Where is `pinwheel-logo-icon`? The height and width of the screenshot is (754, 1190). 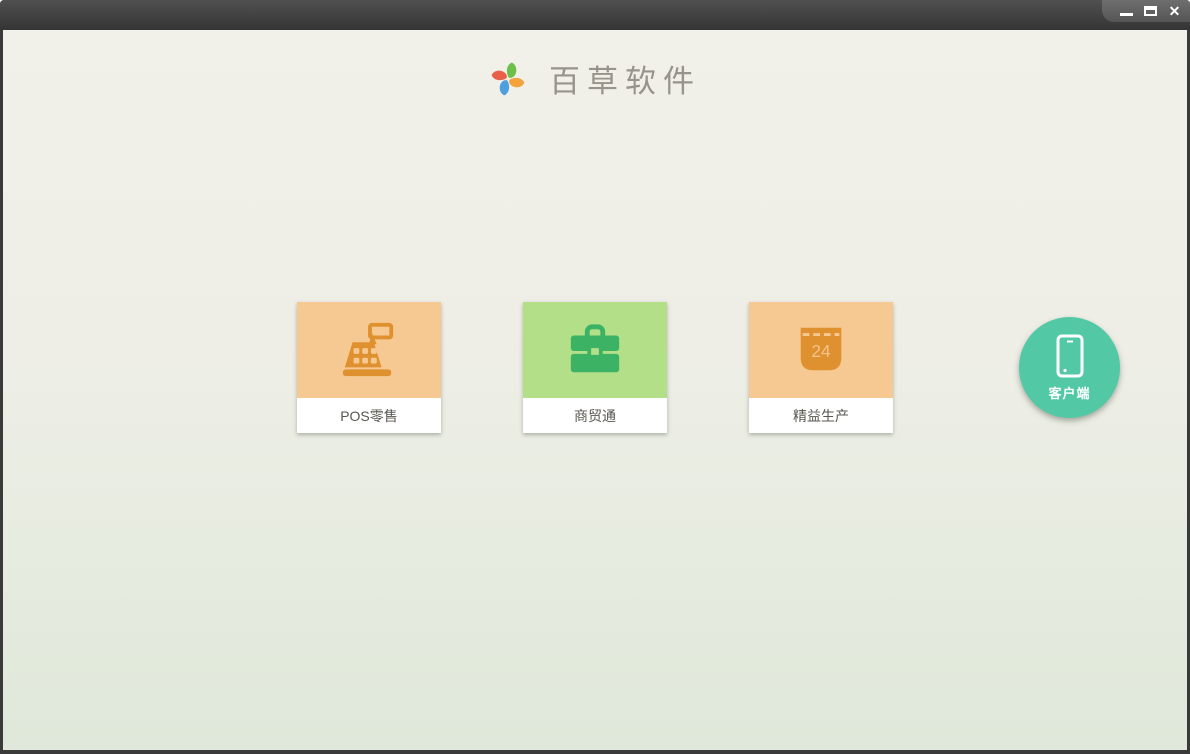
pinwheel-logo-icon is located at coordinates (508, 78).